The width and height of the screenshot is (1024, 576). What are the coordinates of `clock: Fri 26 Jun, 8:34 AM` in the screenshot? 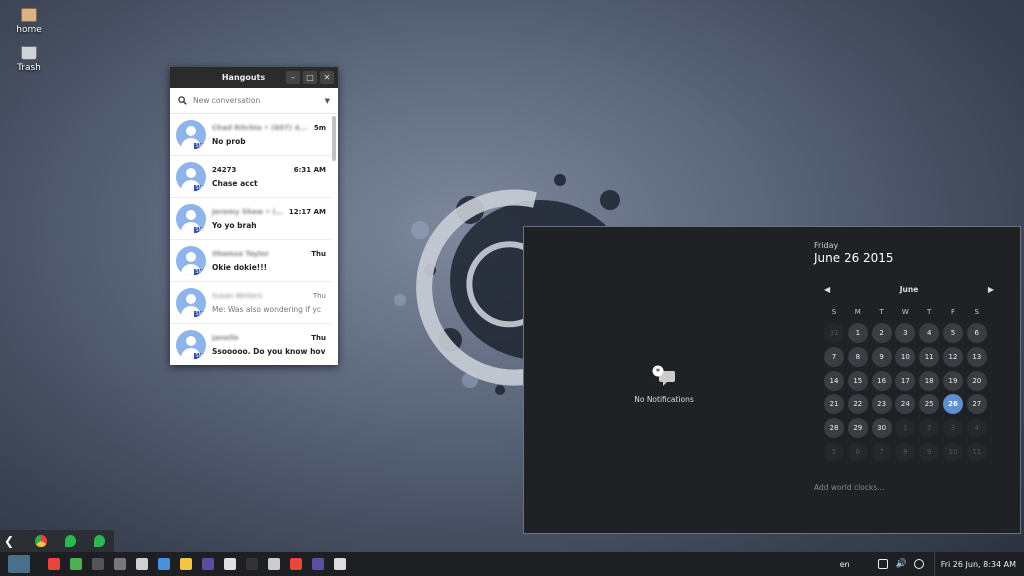 It's located at (978, 564).